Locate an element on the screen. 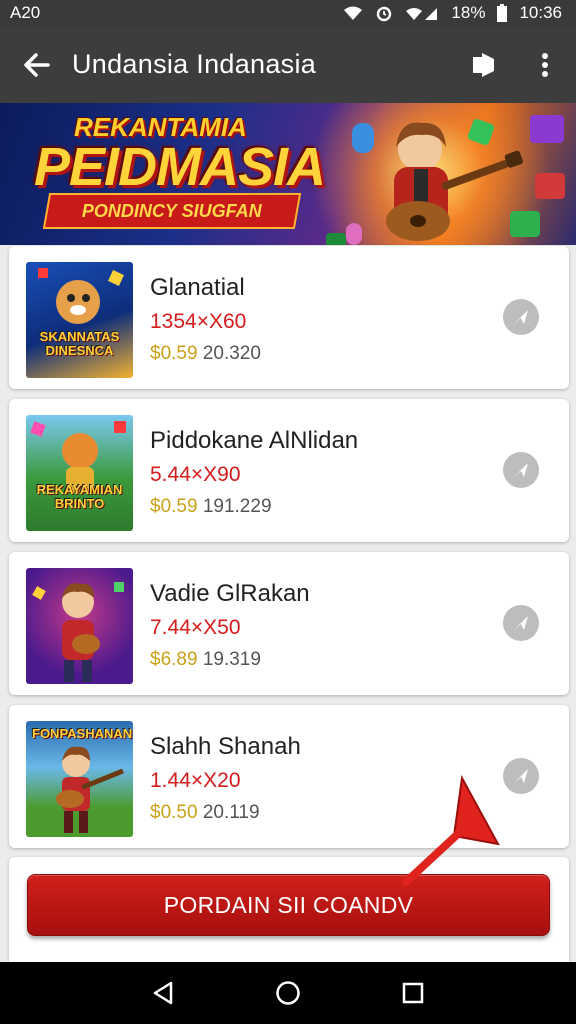 This screenshot has width=576, height=1024. banner-ribbon: PONDINCY SIUGFAN is located at coordinates (172, 211).